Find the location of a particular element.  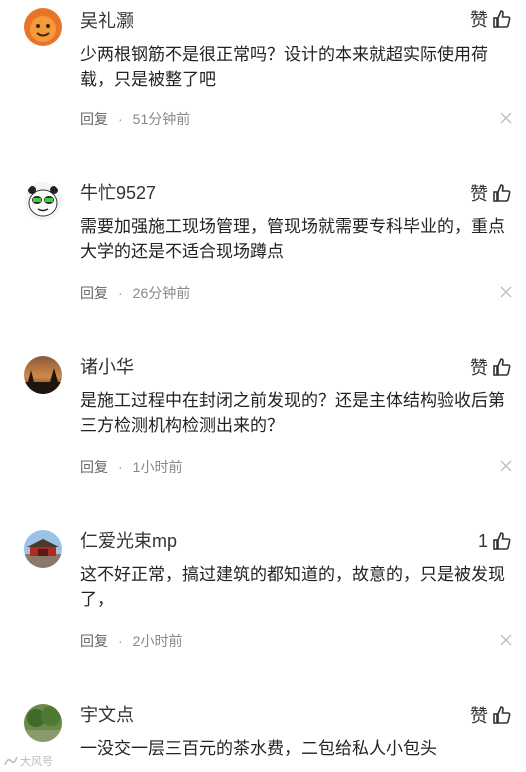

username: 吴礼灏 is located at coordinates (107, 21).